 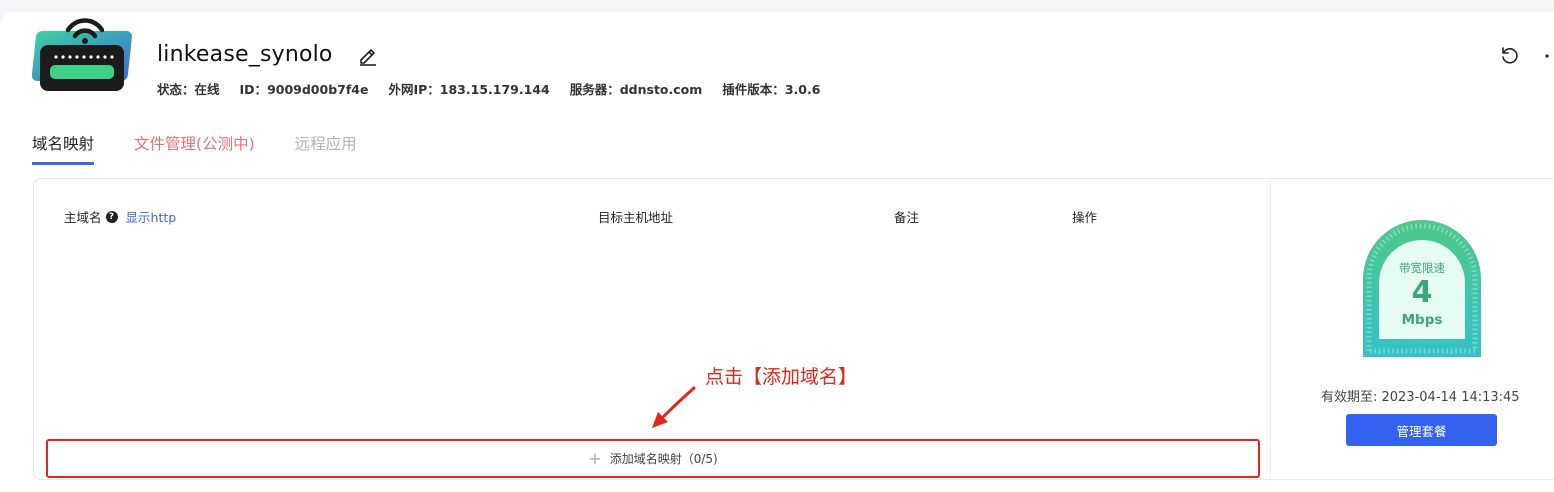 What do you see at coordinates (83, 217) in the screenshot?
I see `column-domain-label: 主域名` at bounding box center [83, 217].